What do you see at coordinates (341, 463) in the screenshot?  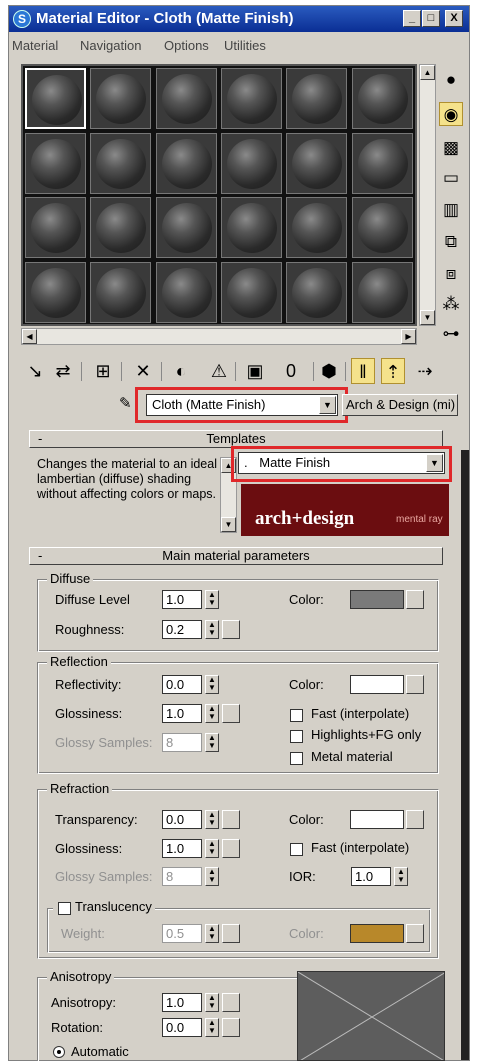 I see `template-dropdown: . Matte Finish ▼` at bounding box center [341, 463].